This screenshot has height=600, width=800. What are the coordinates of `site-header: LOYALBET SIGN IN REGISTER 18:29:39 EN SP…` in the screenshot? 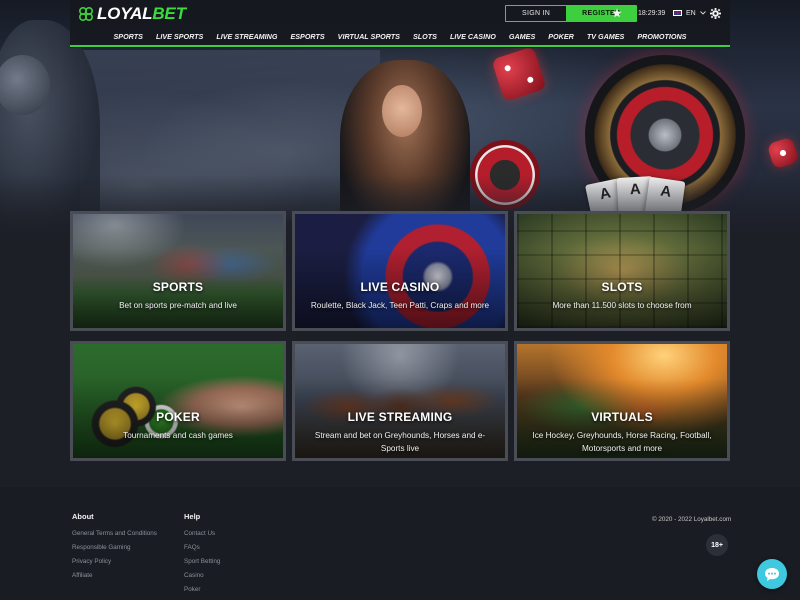 It's located at (400, 24).